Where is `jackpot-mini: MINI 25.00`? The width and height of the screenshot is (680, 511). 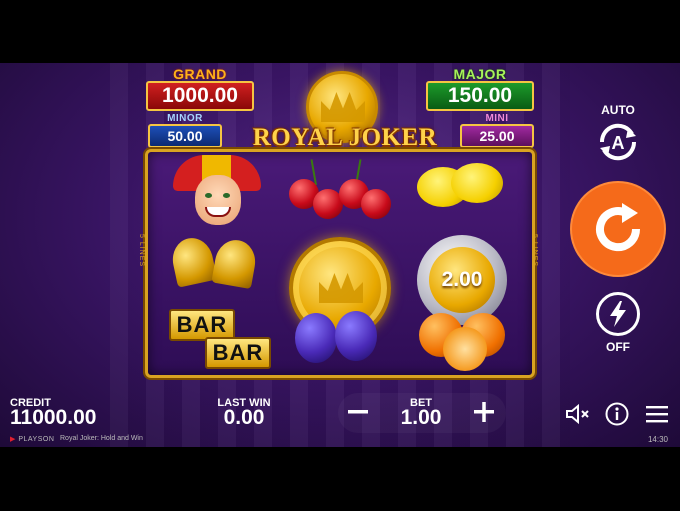
jackpot-mini: MINI 25.00 is located at coordinates (497, 130).